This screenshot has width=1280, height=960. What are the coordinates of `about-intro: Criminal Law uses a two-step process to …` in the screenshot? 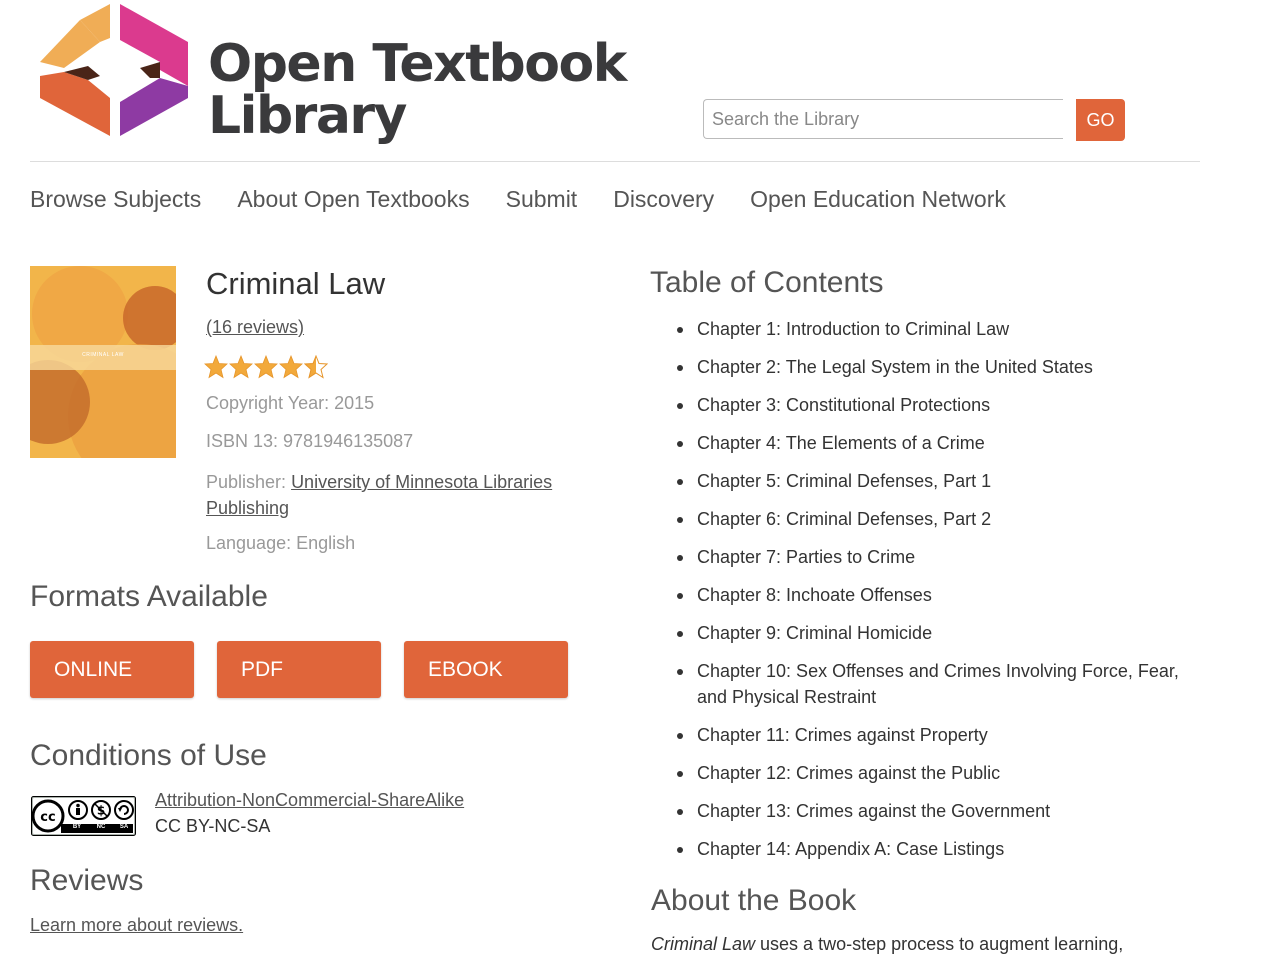 It's located at (887, 944).